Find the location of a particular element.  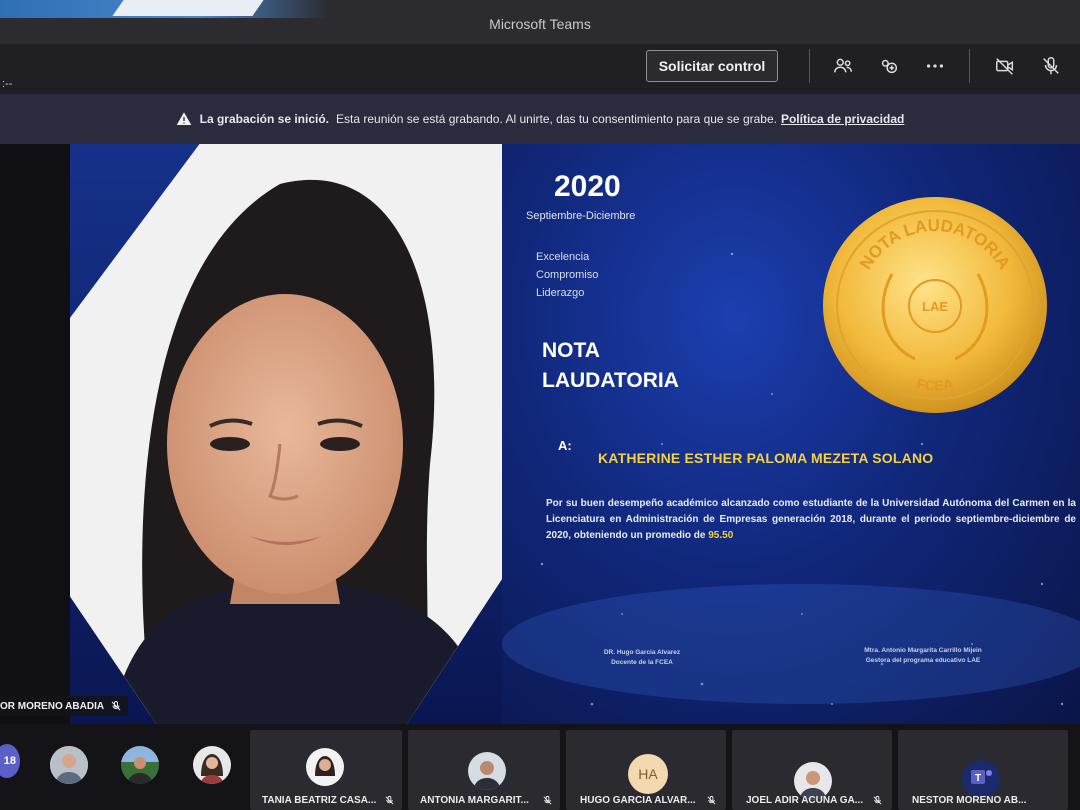

app-title: Microsoft Teams is located at coordinates (540, 24).